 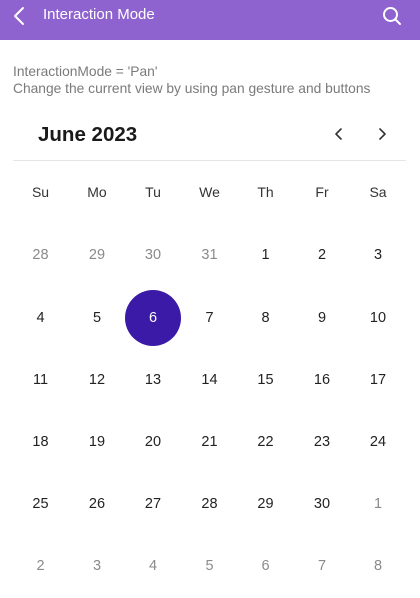 What do you see at coordinates (153, 504) in the screenshot?
I see `day-cell: 27` at bounding box center [153, 504].